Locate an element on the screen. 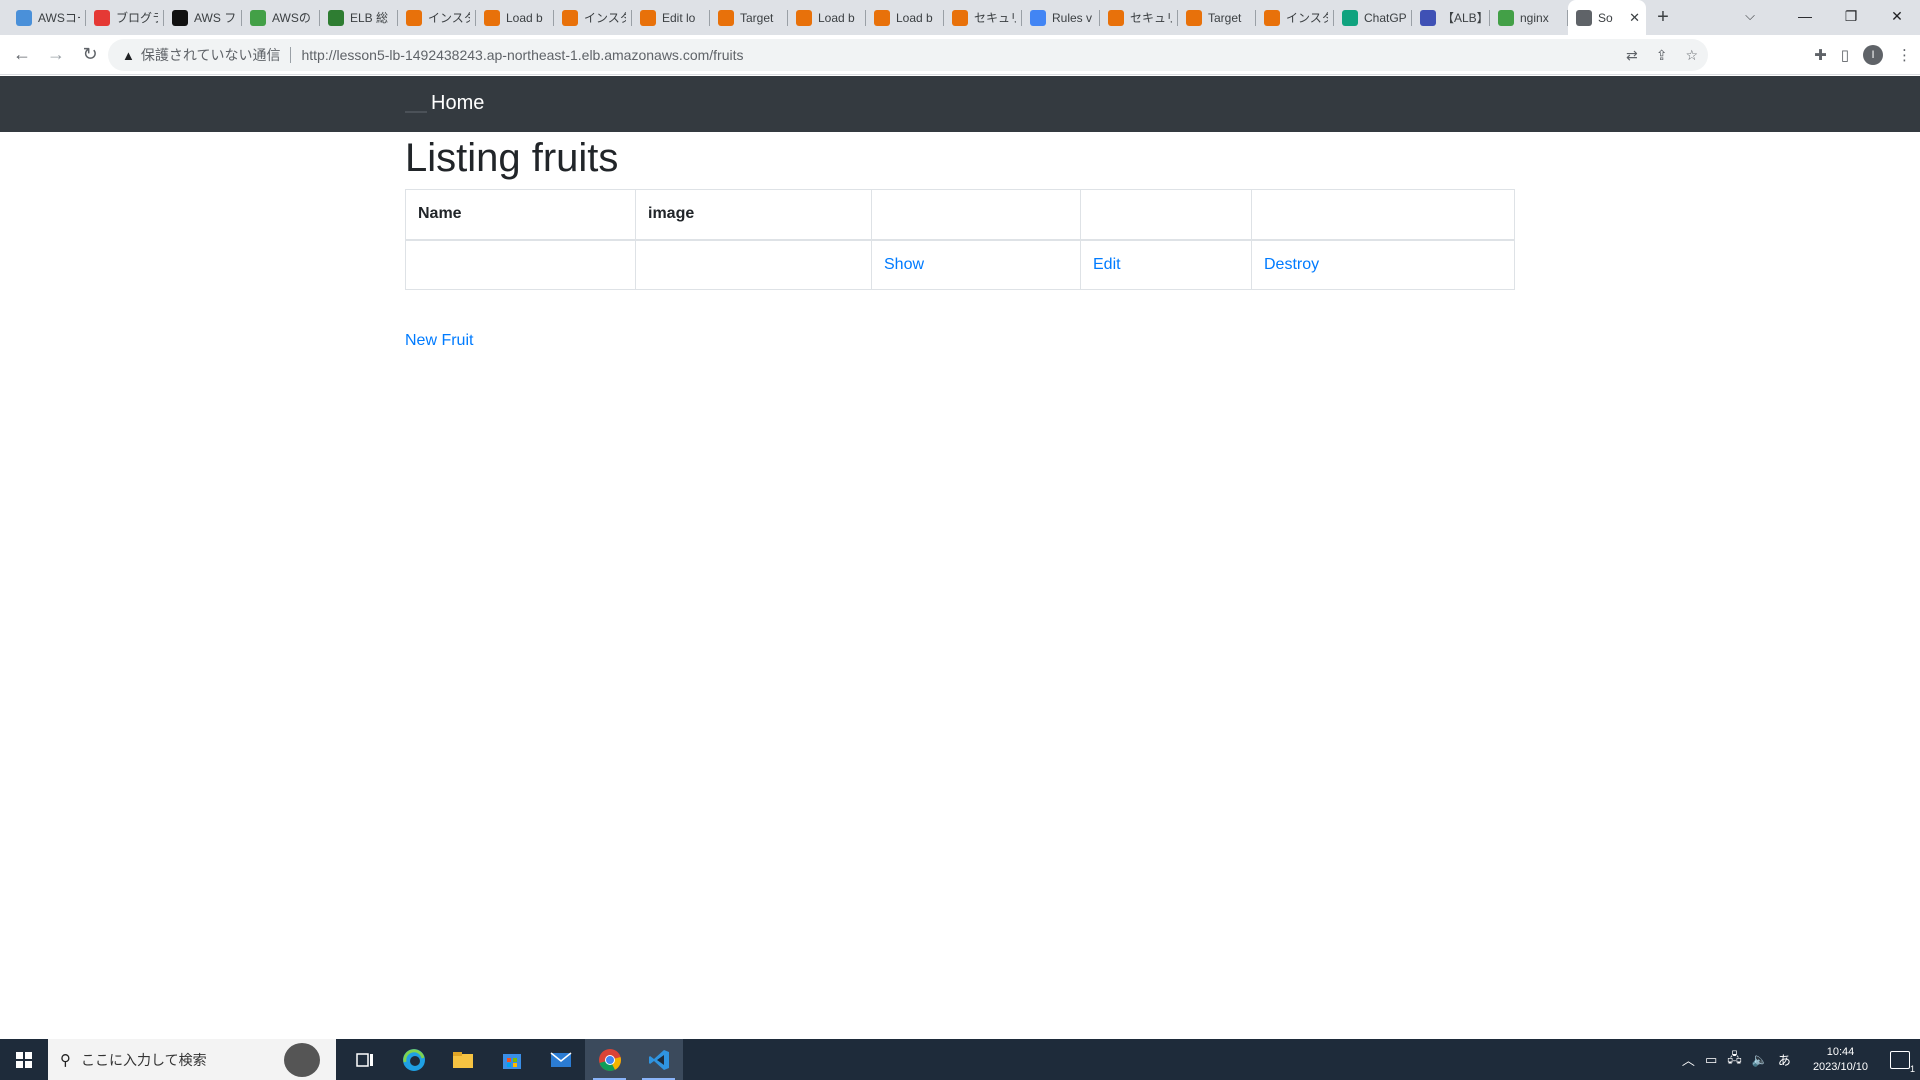 The image size is (1920, 1080). clock-date: 2023/10/10 is located at coordinates (1840, 1066).